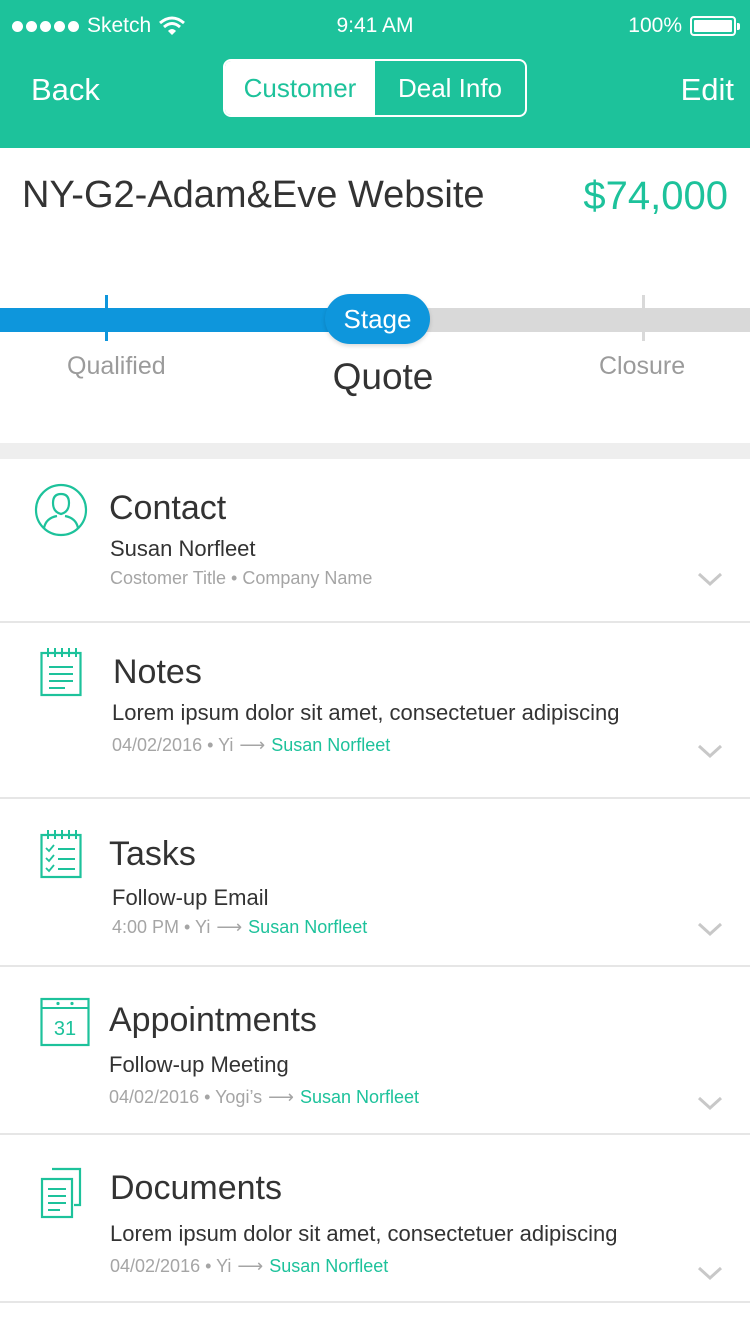 Image resolution: width=750 pixels, height=1334 pixels. Describe the element at coordinates (330, 745) in the screenshot. I see `notes-recipient: Susan Norfleet` at that location.